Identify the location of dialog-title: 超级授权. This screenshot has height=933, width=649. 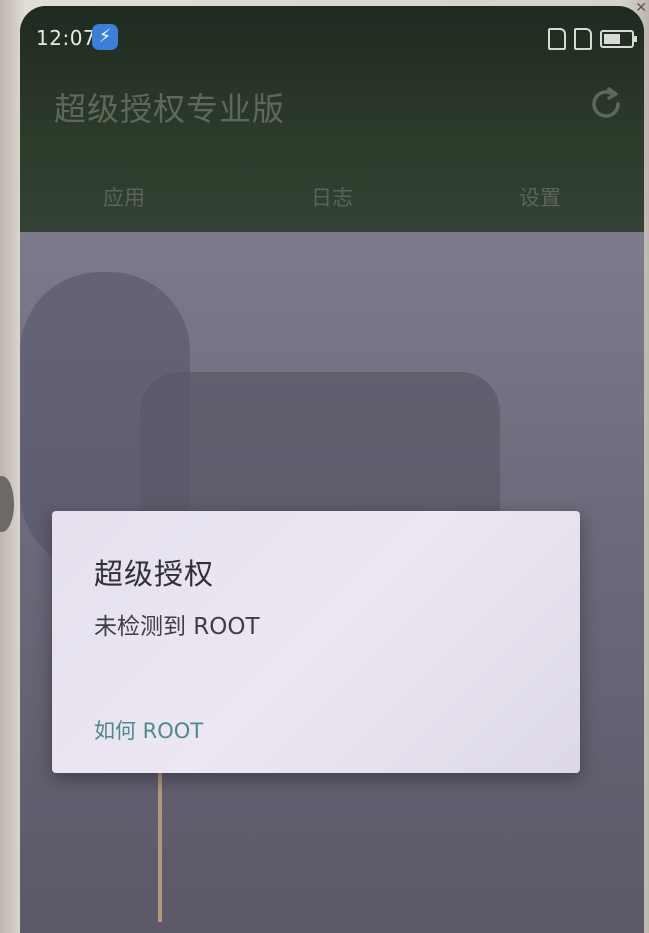
(154, 574).